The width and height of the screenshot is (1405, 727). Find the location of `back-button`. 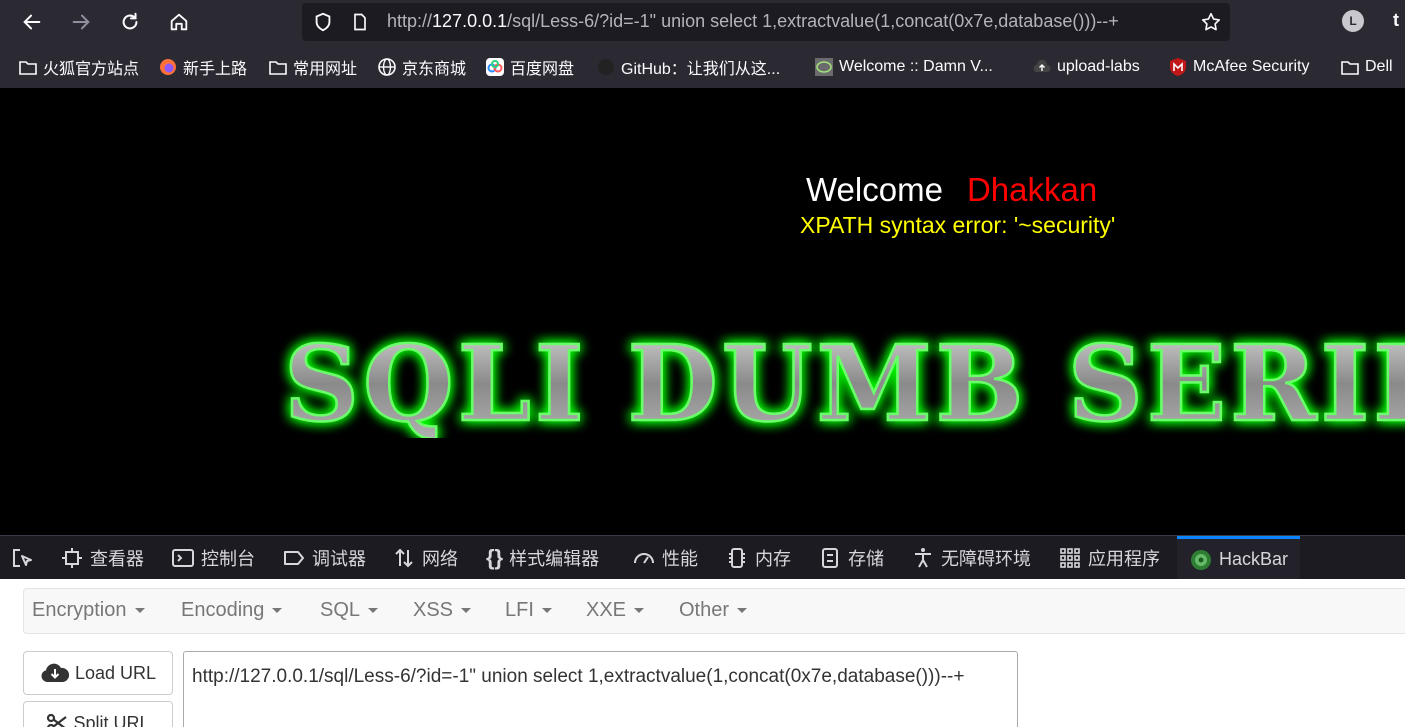

back-button is located at coordinates (32, 22).